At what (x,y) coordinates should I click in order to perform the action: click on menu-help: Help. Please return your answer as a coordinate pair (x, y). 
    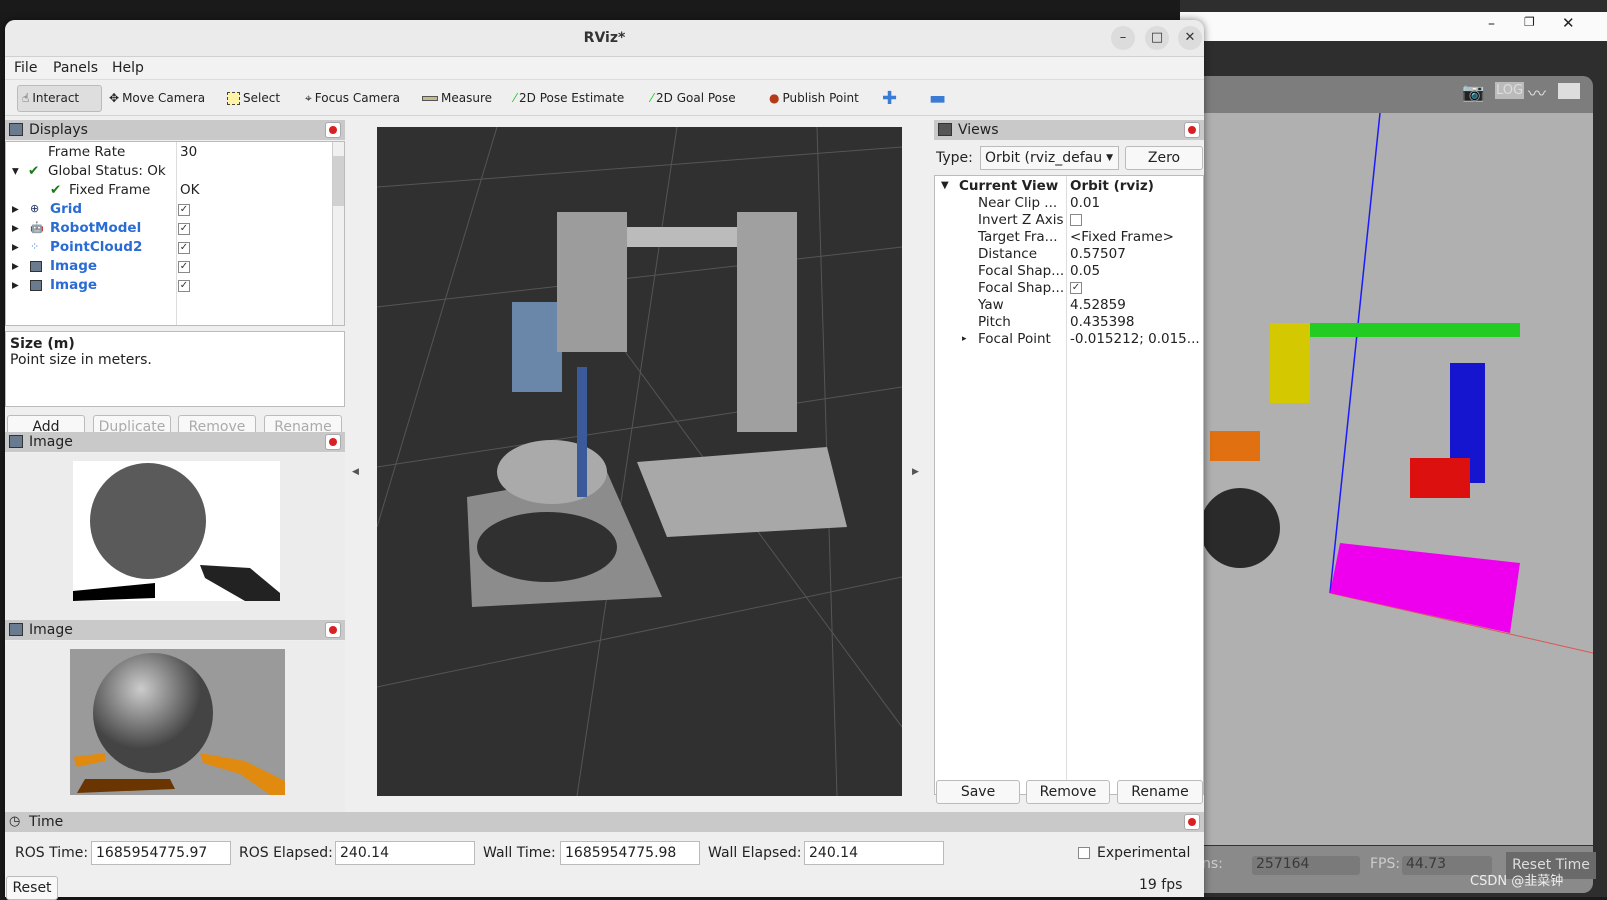
    Looking at the image, I should click on (128, 68).